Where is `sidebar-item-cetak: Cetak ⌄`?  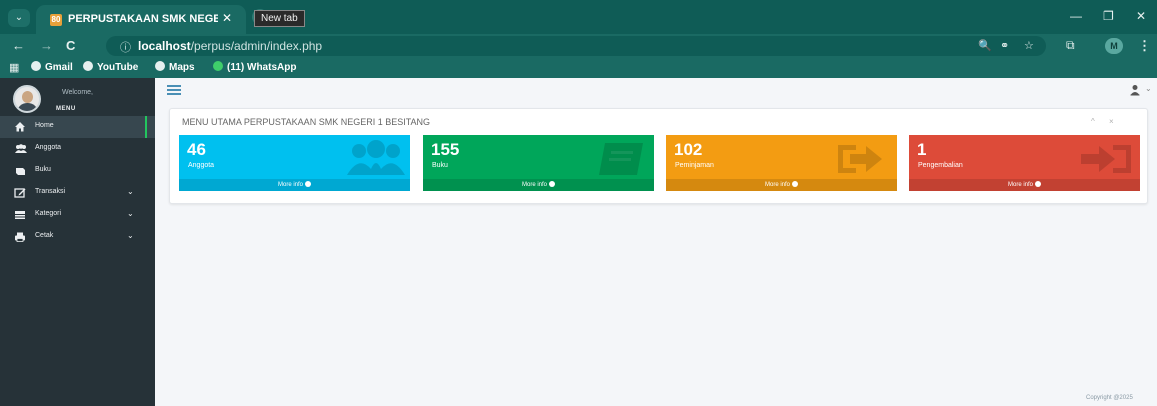
sidebar-item-cetak: Cetak ⌄ is located at coordinates (77, 237).